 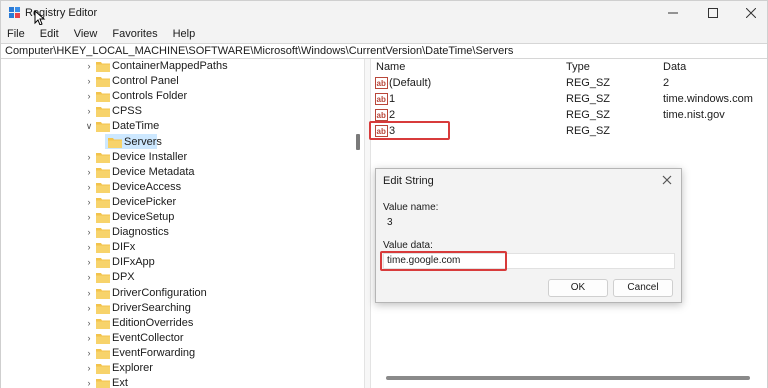 I want to click on minimize-button, so click(x=673, y=13).